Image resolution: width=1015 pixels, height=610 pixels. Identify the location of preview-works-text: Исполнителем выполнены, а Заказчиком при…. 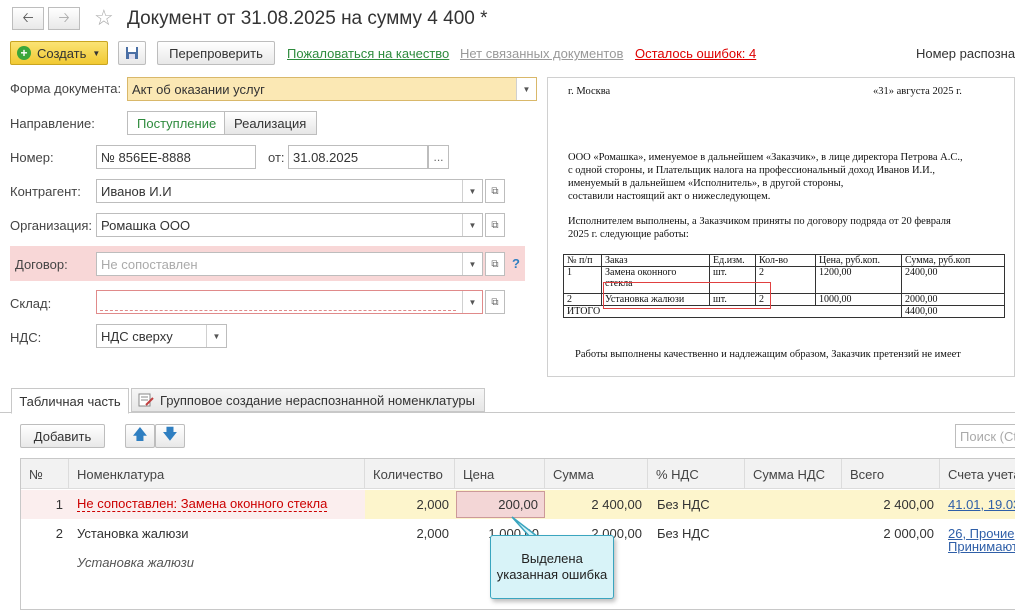
(759, 228).